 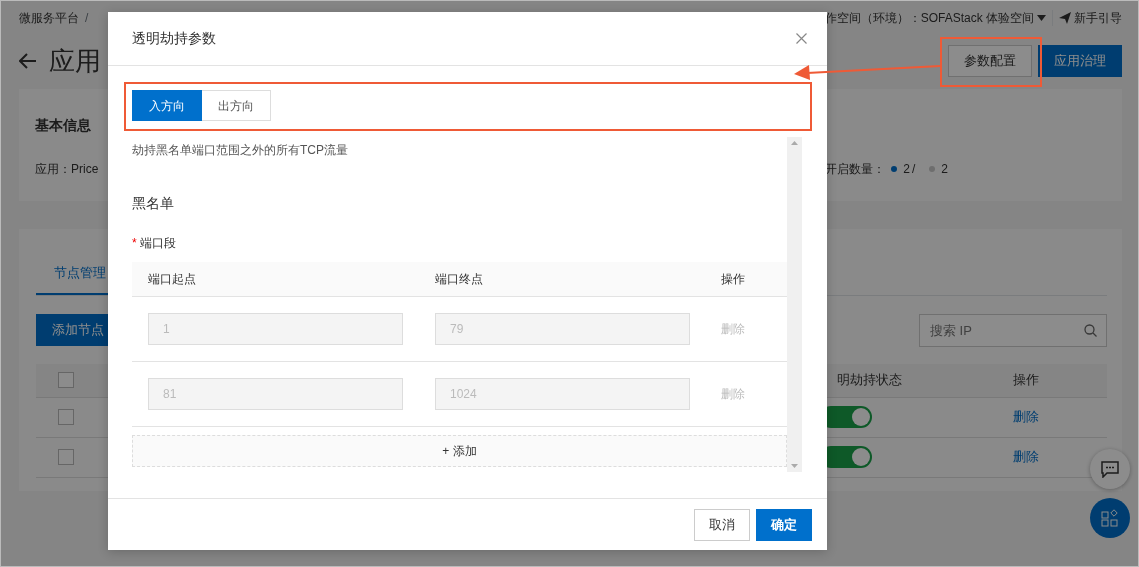 What do you see at coordinates (722, 524) in the screenshot?
I see `dialog-button: 取消` at bounding box center [722, 524].